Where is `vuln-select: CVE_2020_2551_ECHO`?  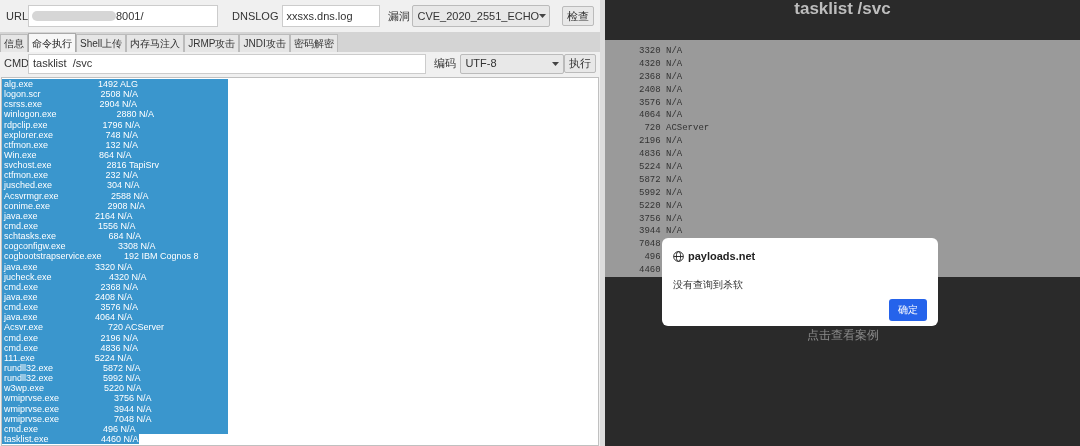
vuln-select: CVE_2020_2551_ECHO is located at coordinates (481, 16).